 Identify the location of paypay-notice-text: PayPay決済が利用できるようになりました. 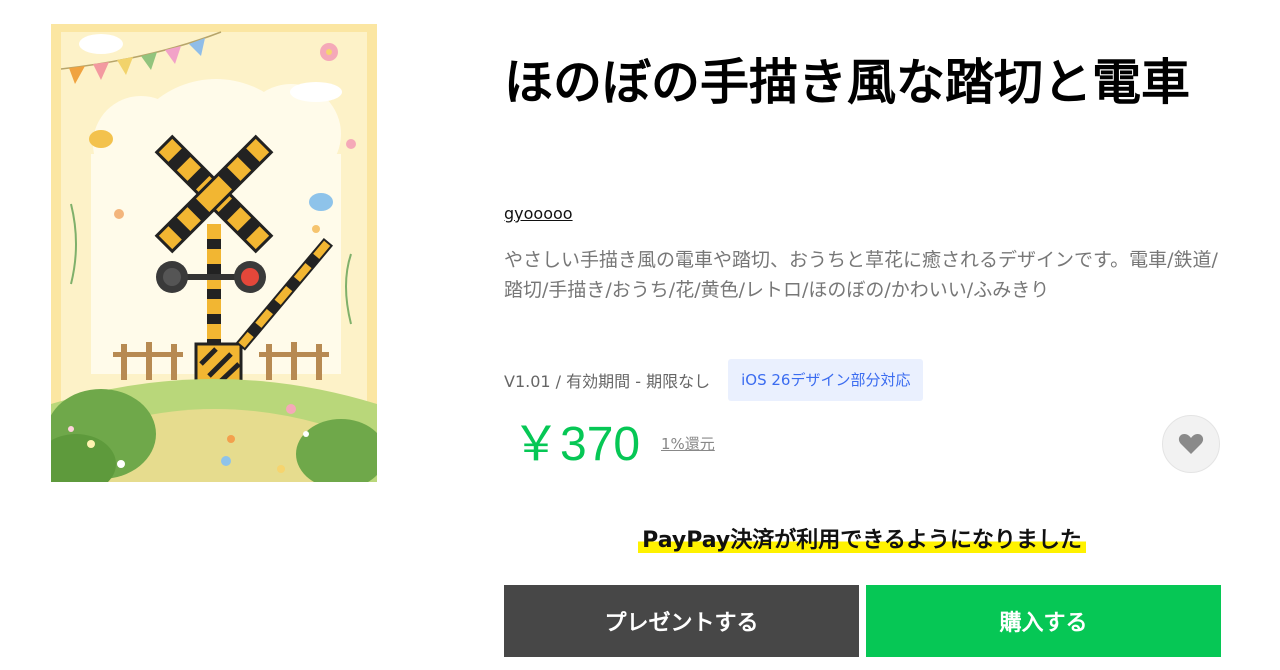
(862, 540).